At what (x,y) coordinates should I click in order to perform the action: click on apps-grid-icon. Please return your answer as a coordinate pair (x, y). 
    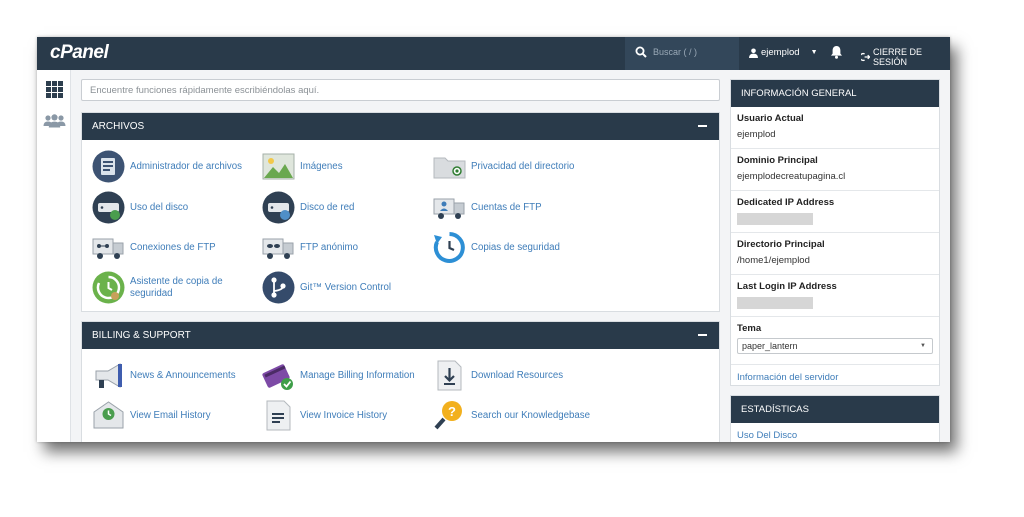
    Looking at the image, I should click on (54, 89).